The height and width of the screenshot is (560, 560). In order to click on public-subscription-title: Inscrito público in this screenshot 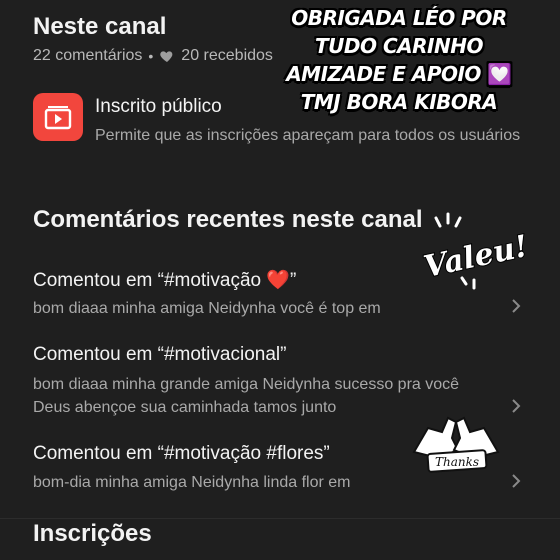, I will do `click(158, 107)`.